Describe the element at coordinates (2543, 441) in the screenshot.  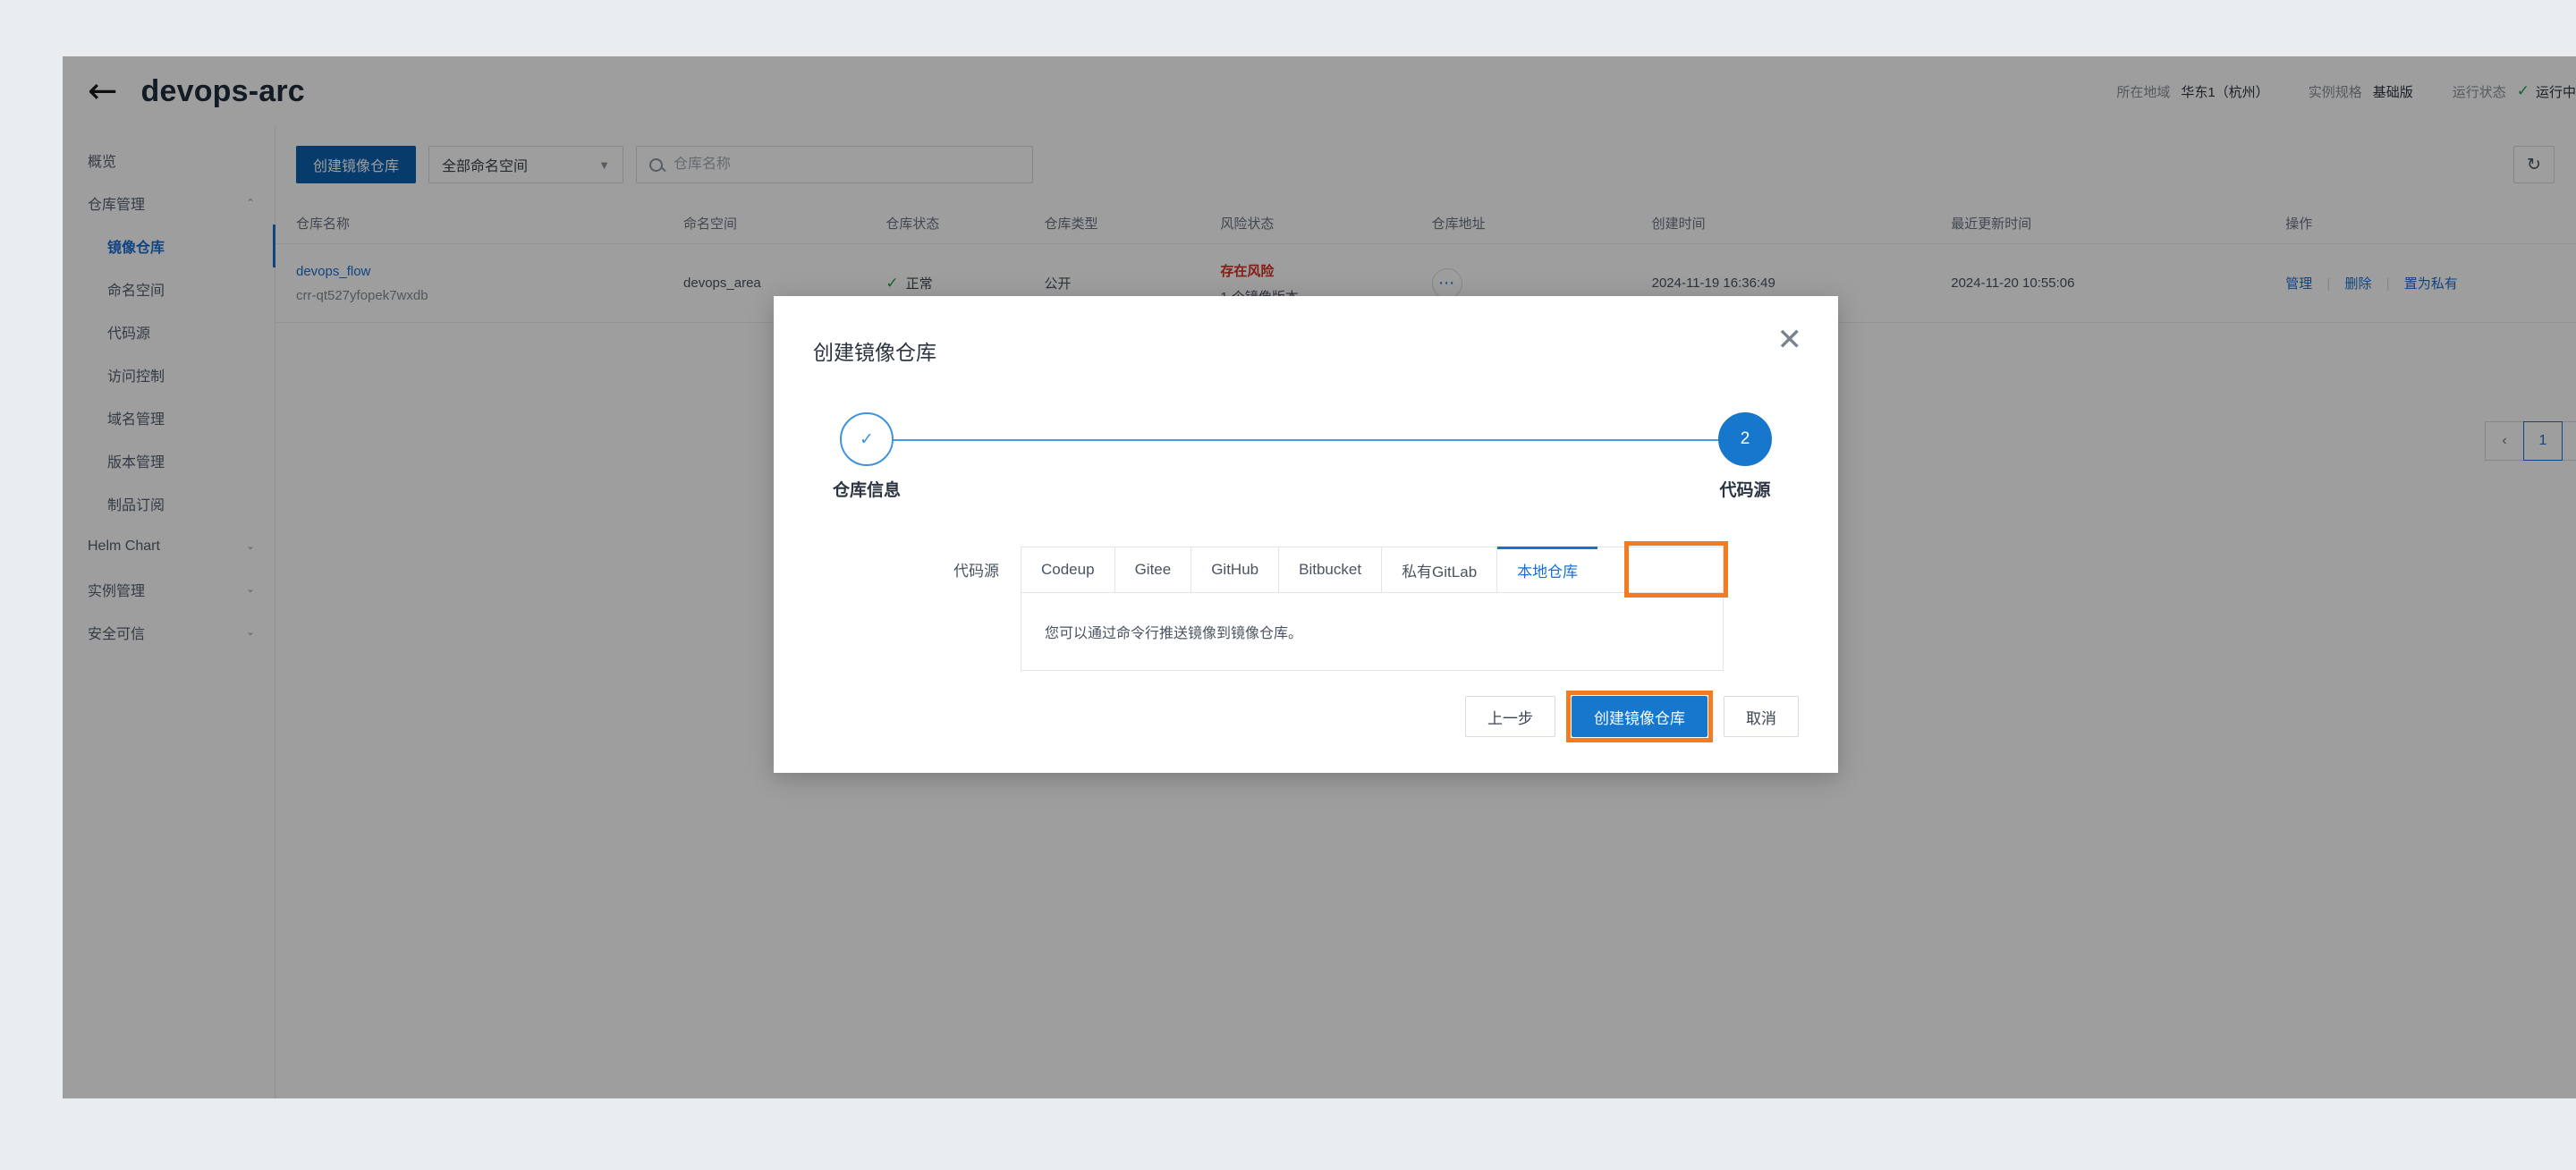
I see `pagination-page-1: 1` at that location.